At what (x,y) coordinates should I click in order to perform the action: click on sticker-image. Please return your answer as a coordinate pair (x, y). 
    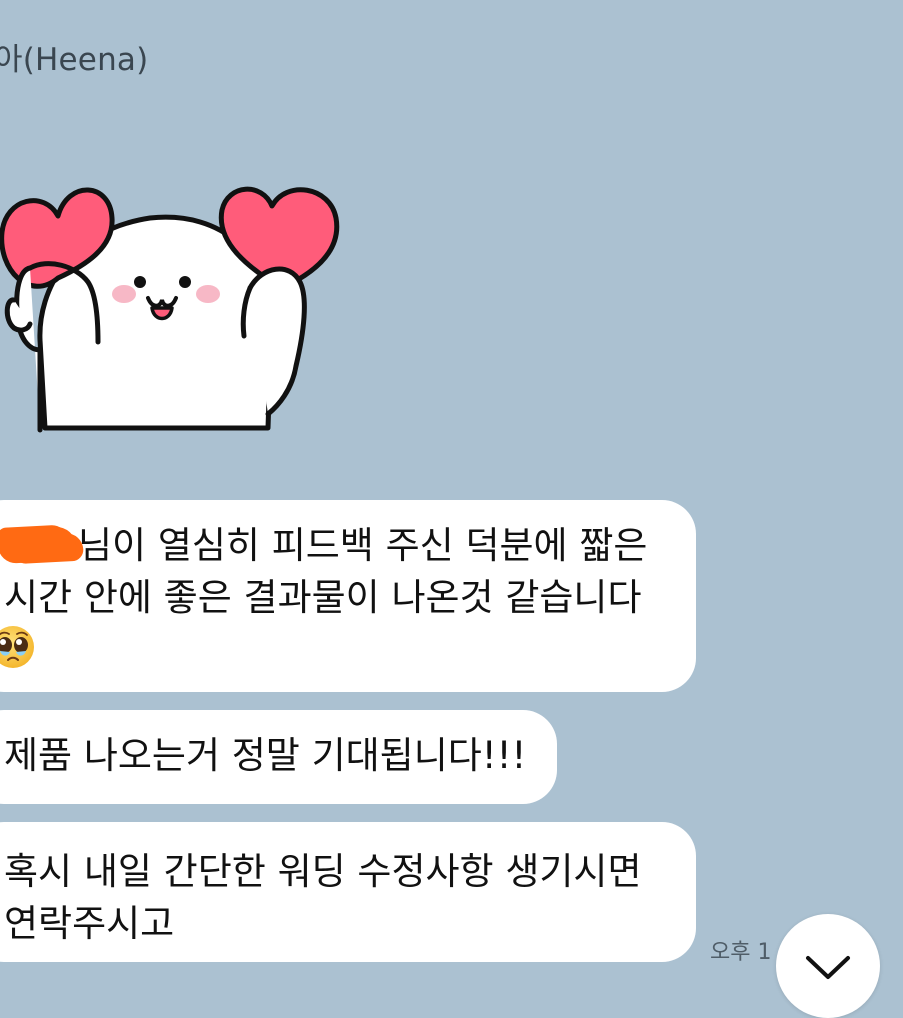
    Looking at the image, I should click on (180, 305).